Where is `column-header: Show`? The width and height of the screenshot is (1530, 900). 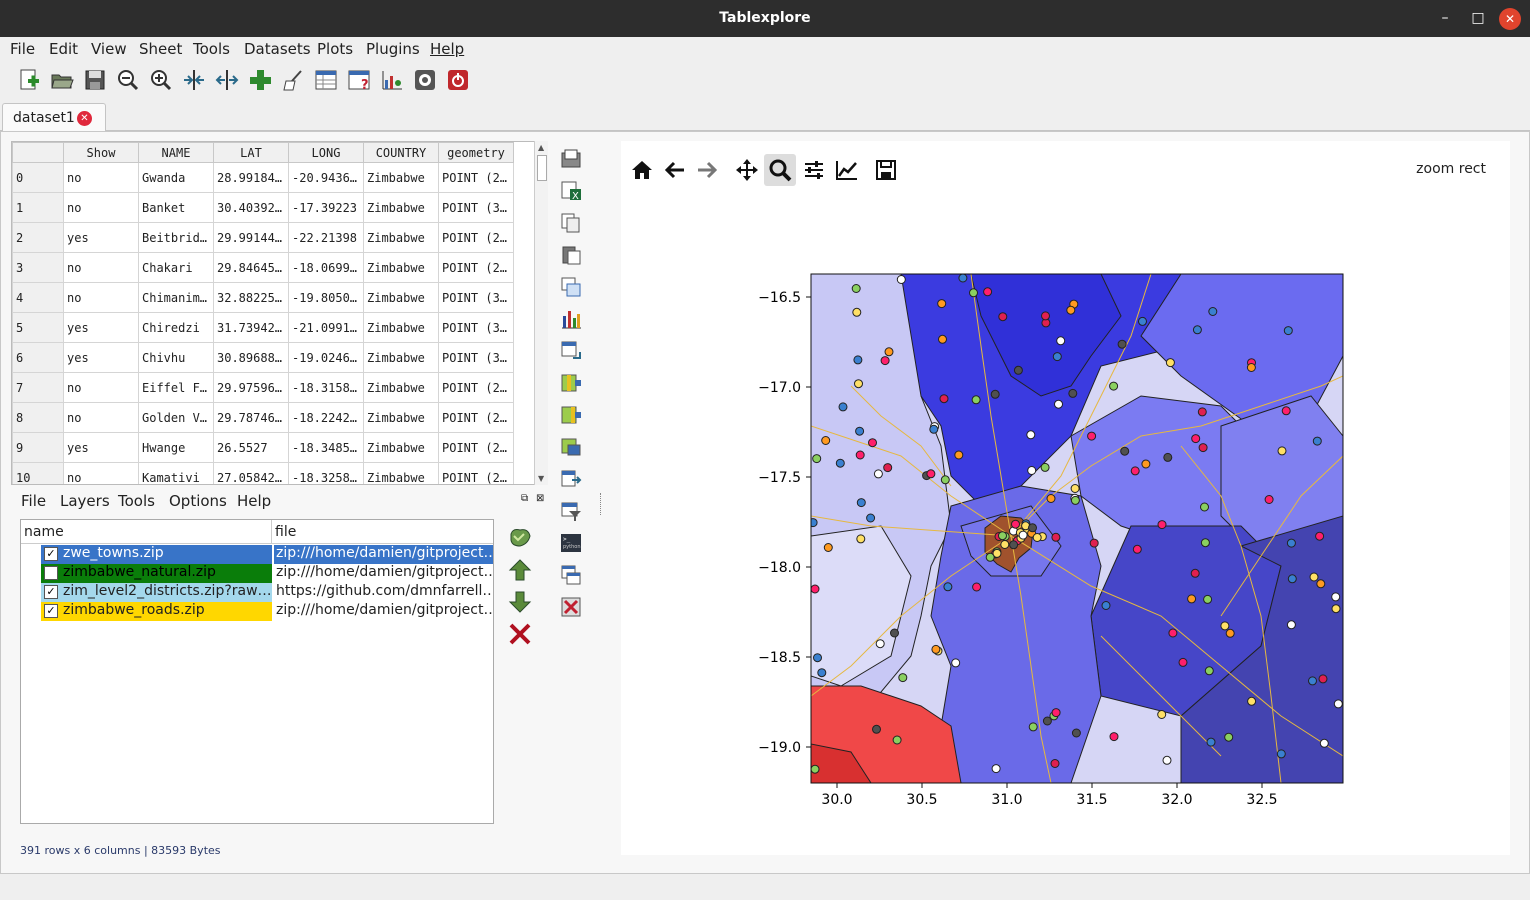
column-header: Show is located at coordinates (101, 152).